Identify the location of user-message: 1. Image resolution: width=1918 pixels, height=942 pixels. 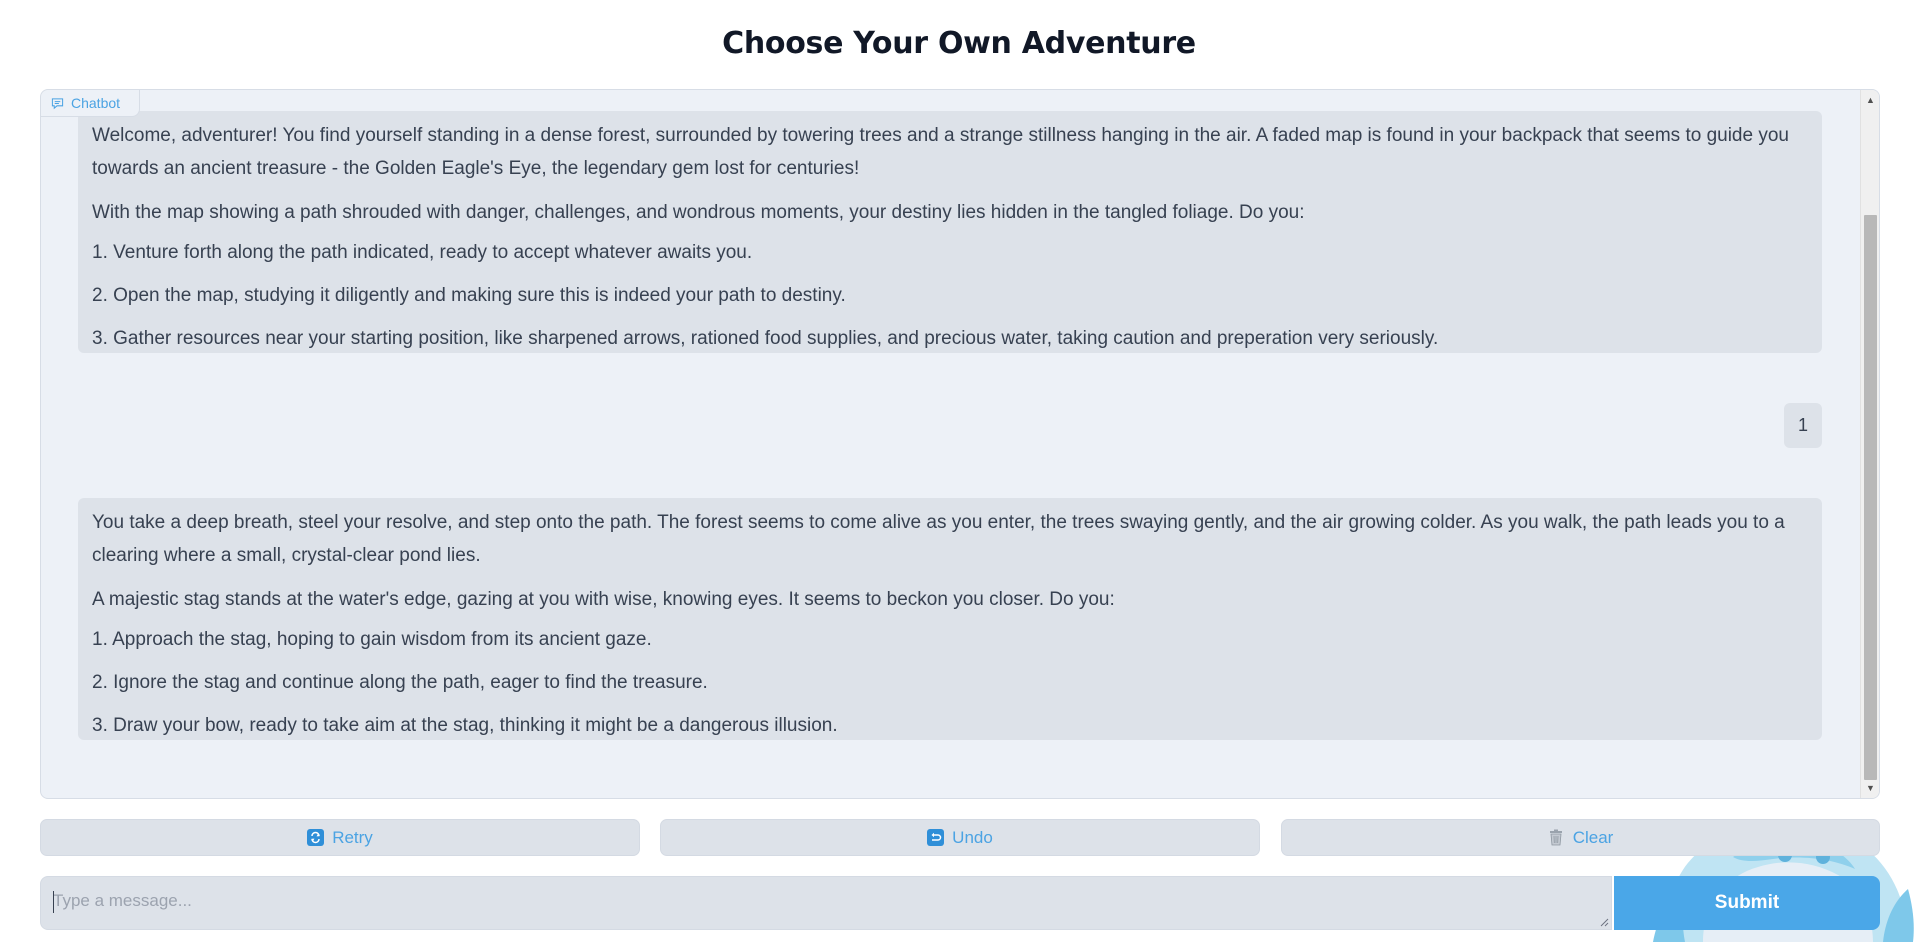
(1803, 425).